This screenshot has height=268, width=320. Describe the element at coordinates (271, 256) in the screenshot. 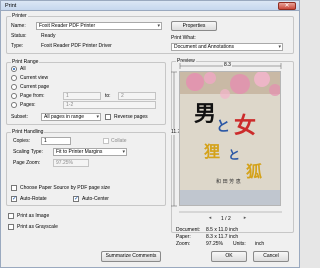

I see `cancel-button: Cancel` at that location.